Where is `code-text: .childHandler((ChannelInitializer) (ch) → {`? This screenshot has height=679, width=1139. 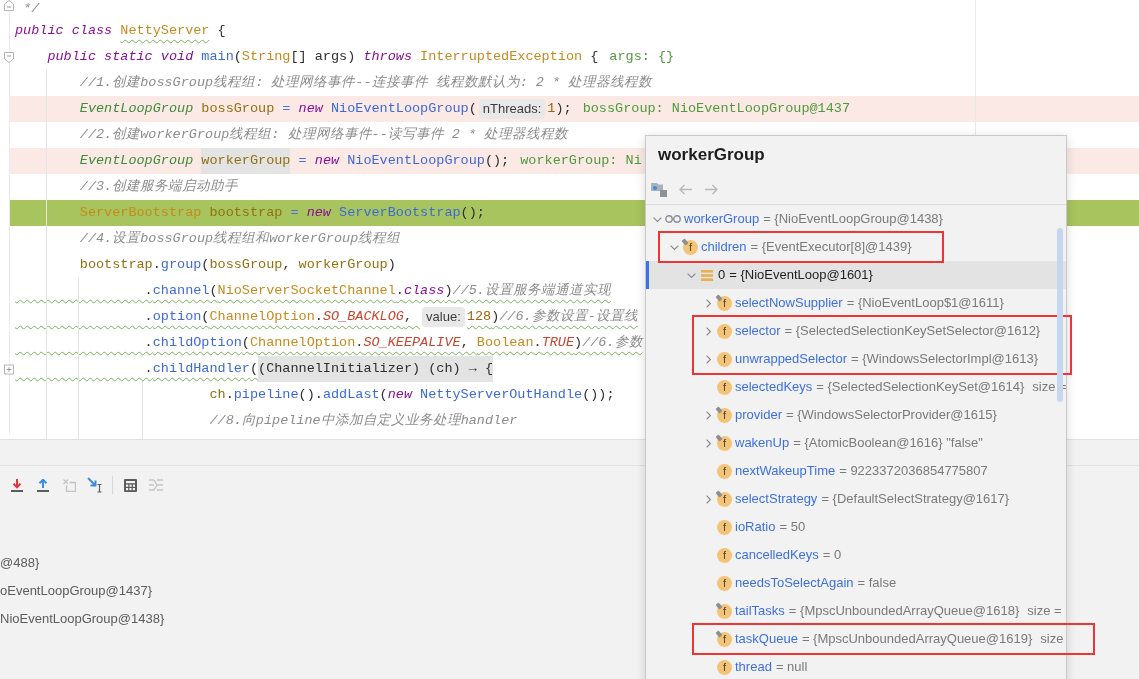
code-text: .childHandler((ChannelInitializer) (ch) → { is located at coordinates (254, 369).